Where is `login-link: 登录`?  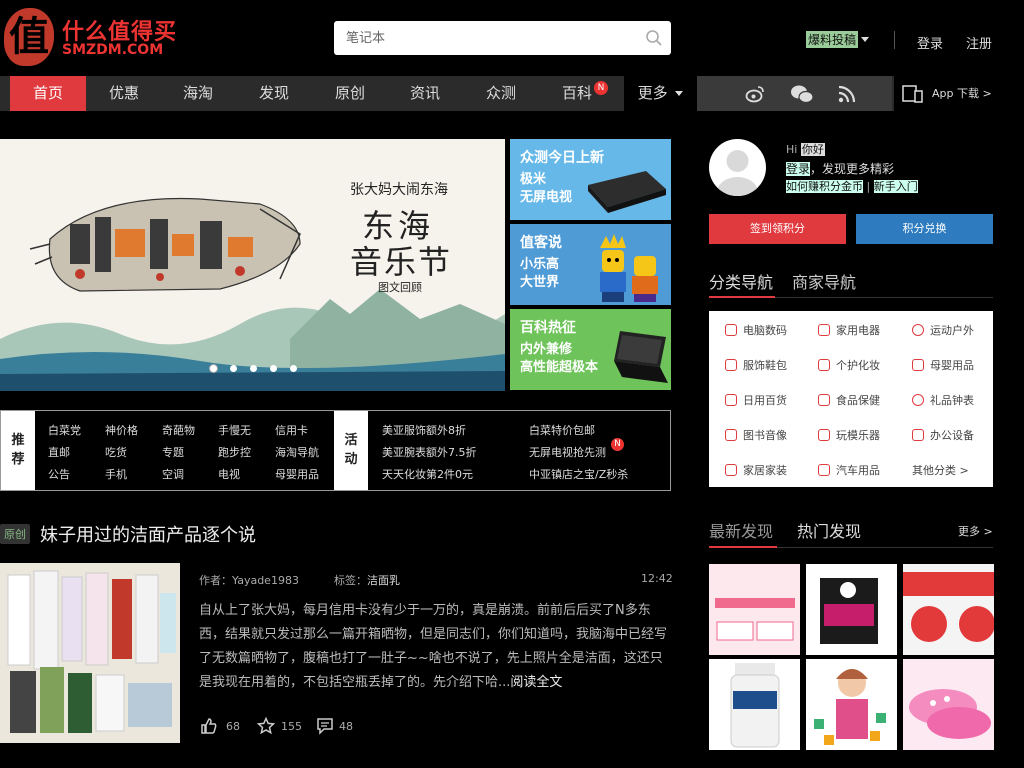
login-link: 登录 is located at coordinates (930, 42).